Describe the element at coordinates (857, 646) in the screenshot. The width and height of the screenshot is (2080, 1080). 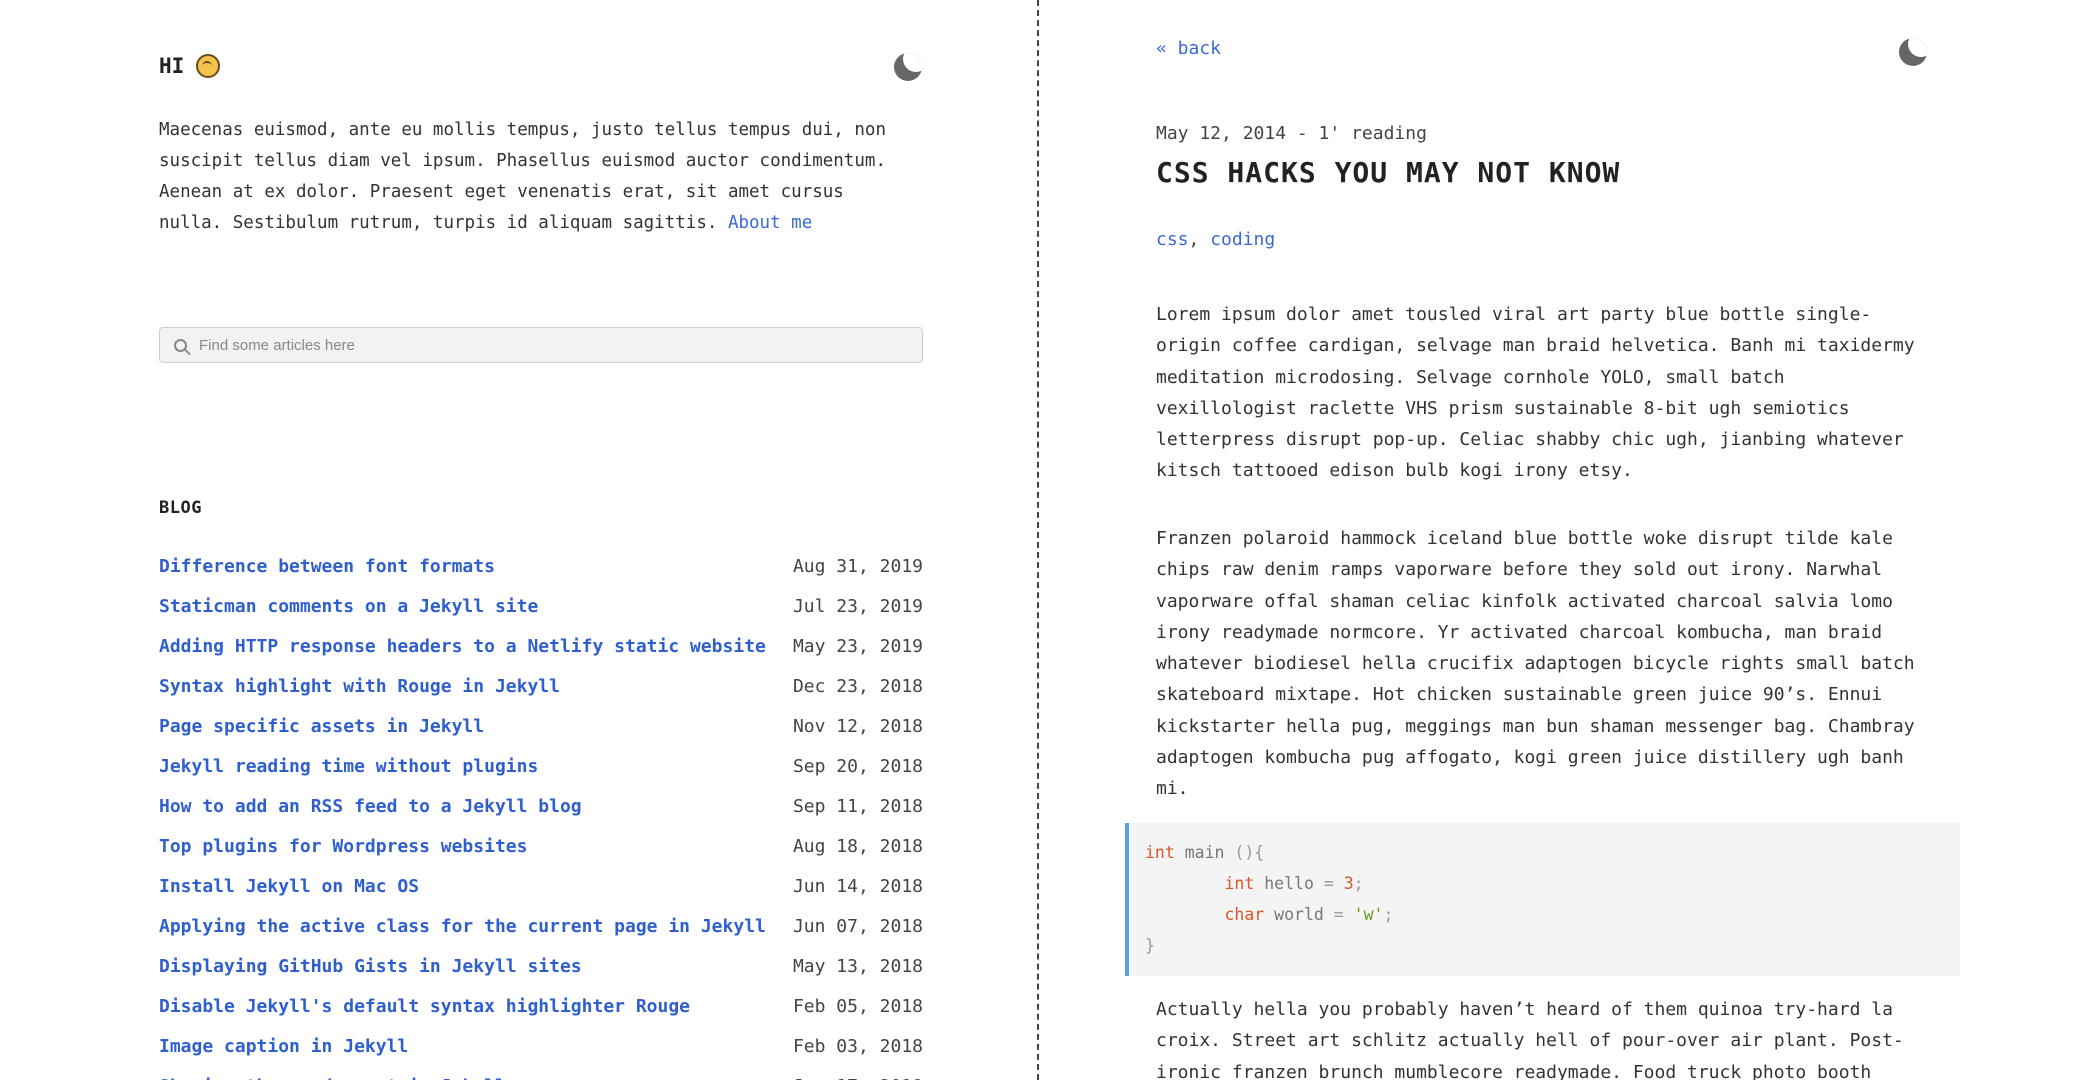
I see `post-date: May 23, 2019` at that location.